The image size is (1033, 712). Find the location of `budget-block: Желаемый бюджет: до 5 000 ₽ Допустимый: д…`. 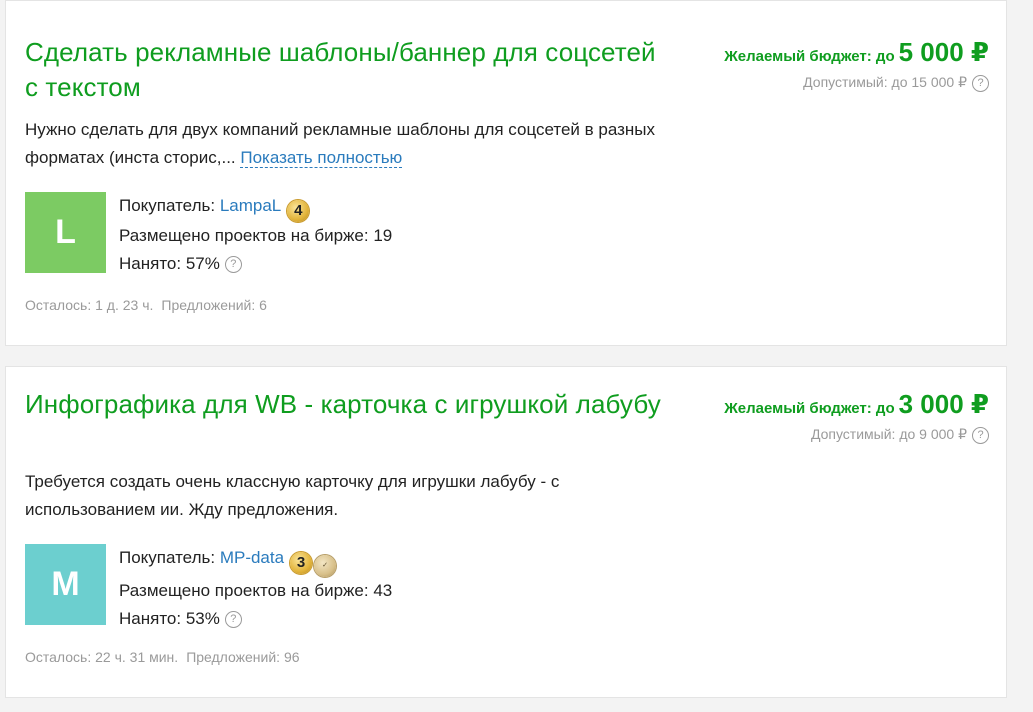

budget-block: Желаемый бюджет: до 5 000 ₽ Допустимый: д… is located at coordinates (856, 64).